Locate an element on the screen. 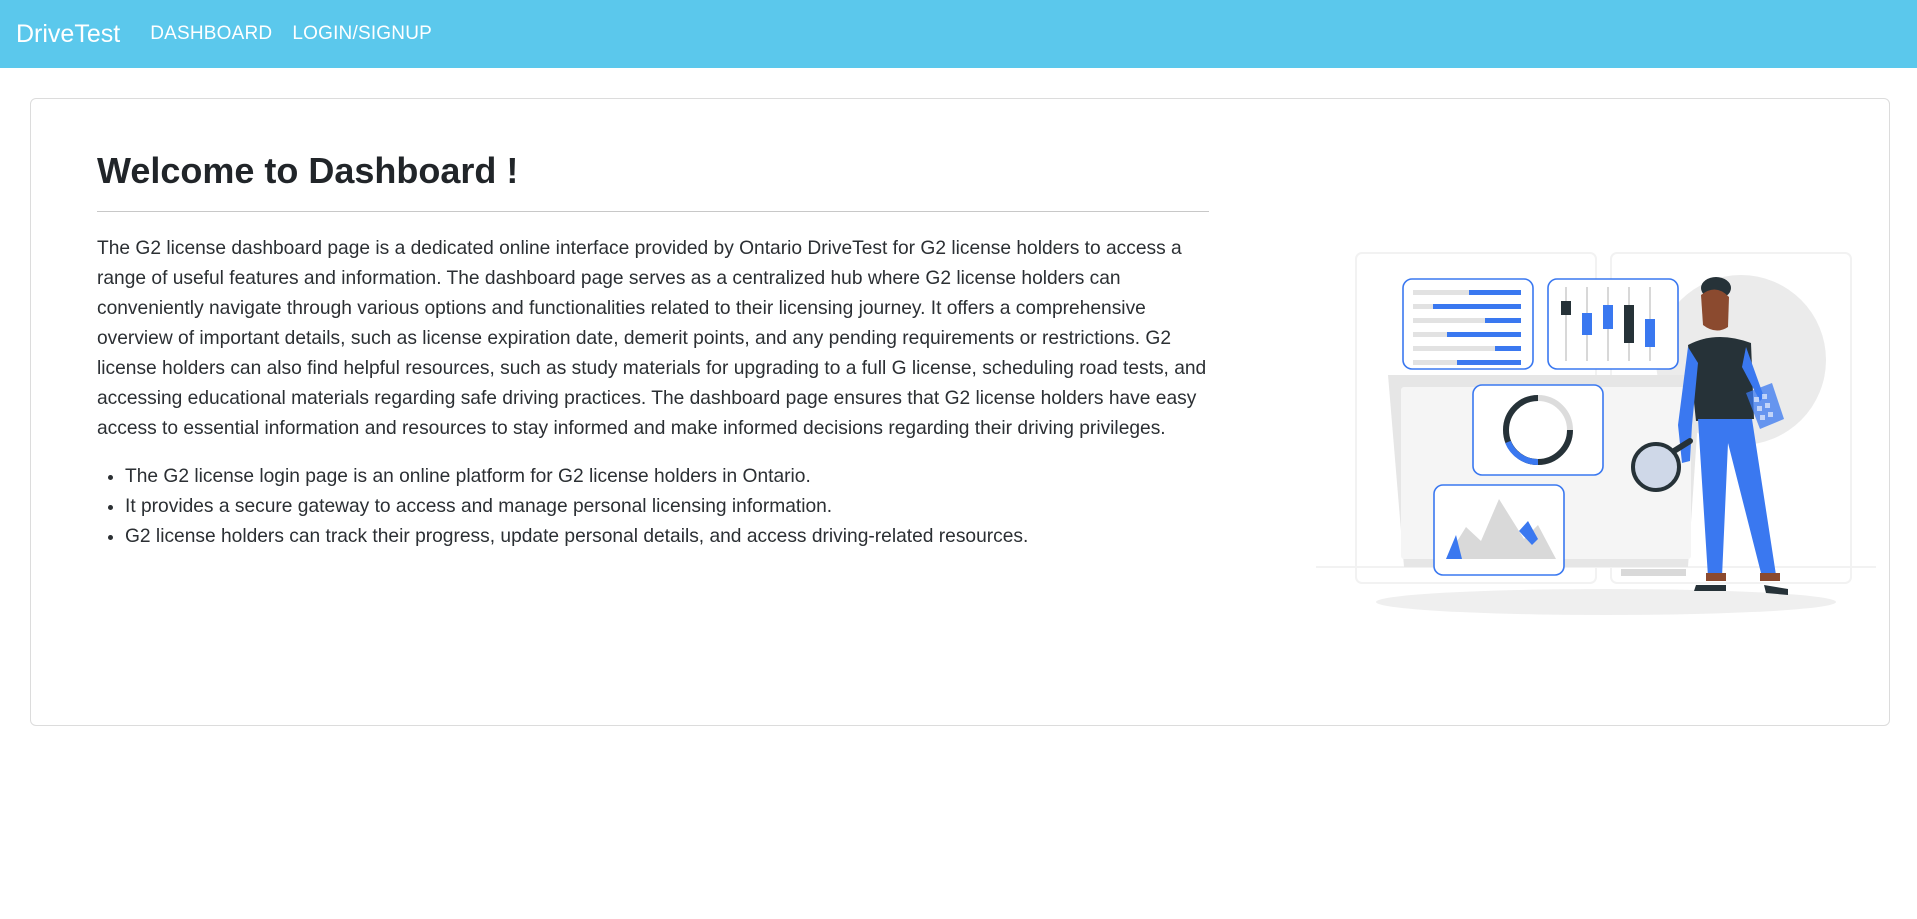  title-divider is located at coordinates (653, 211).